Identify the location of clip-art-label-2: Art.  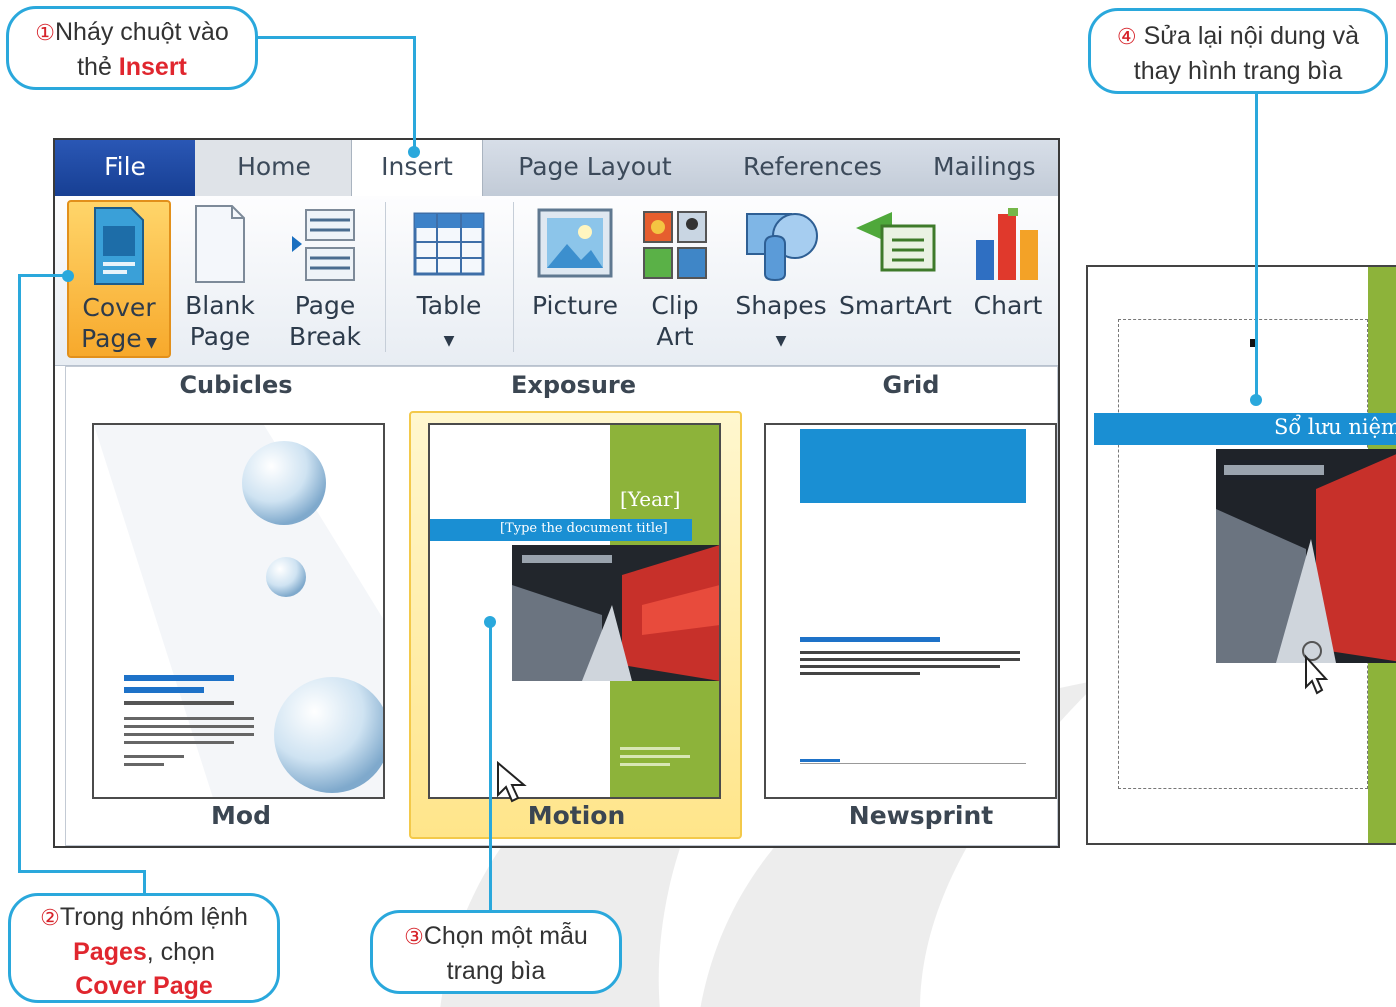
(675, 336).